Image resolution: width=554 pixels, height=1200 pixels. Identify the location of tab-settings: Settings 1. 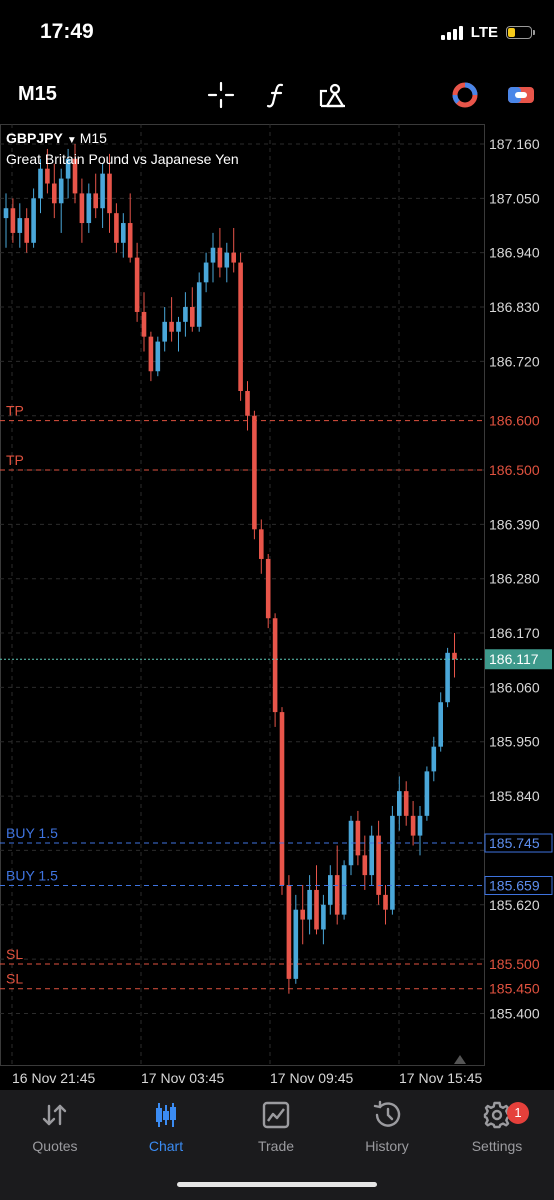
(497, 1127).